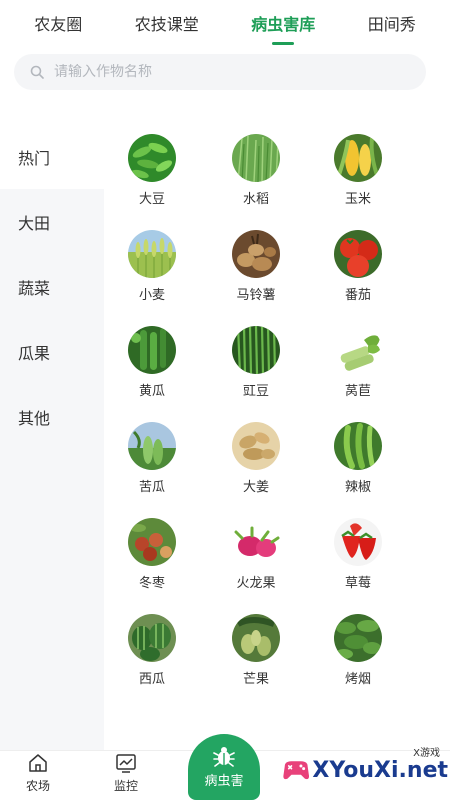  Describe the element at coordinates (152, 638) in the screenshot. I see `watermelon-image` at that location.